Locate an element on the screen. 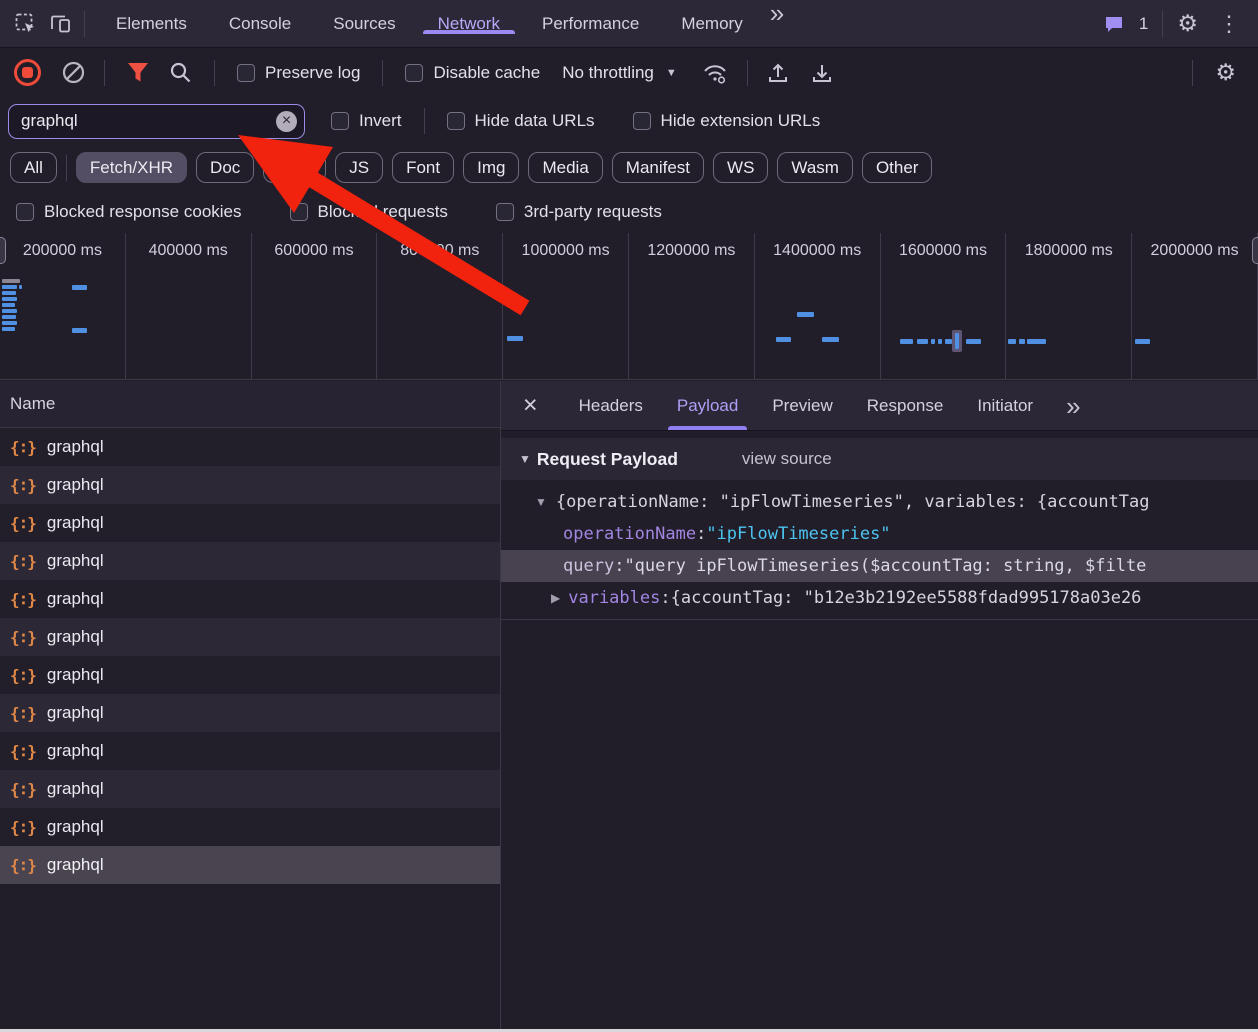  request-name: graphql is located at coordinates (75, 636).